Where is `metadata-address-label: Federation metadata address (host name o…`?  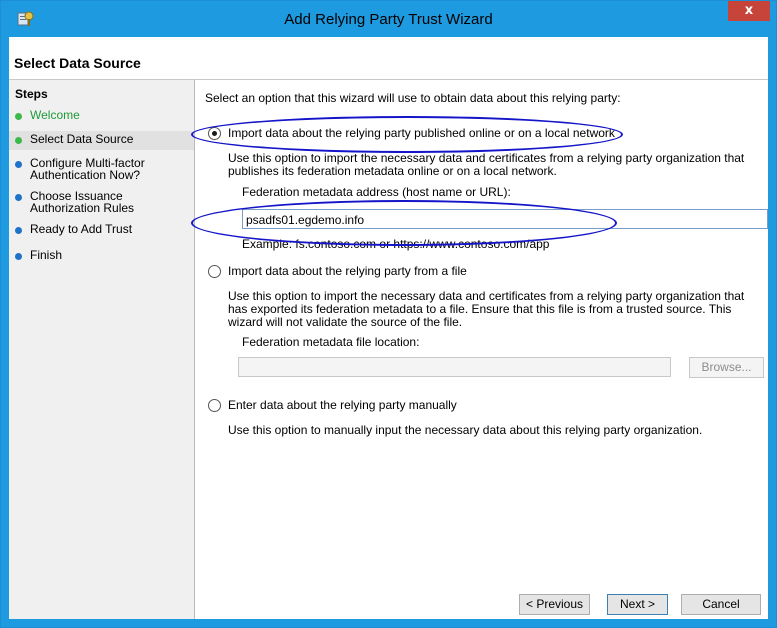
metadata-address-label: Federation metadata address (host name o… is located at coordinates (376, 192).